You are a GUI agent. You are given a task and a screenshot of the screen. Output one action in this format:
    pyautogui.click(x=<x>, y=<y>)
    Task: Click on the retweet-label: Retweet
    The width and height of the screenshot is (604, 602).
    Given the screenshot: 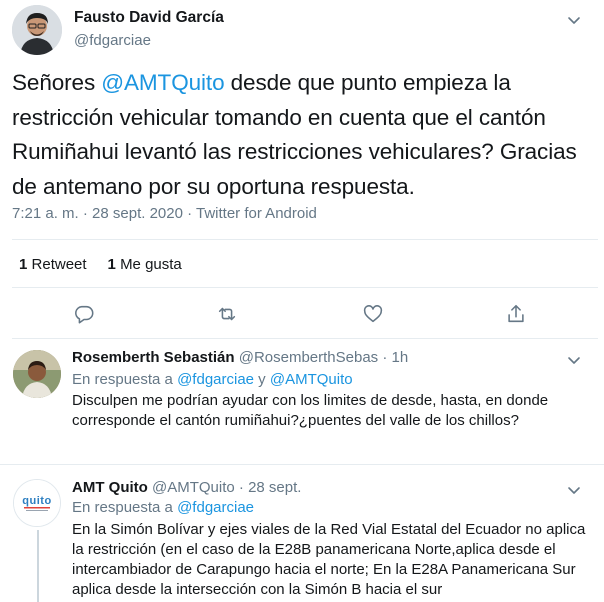 What is the action you would take?
    pyautogui.click(x=59, y=264)
    